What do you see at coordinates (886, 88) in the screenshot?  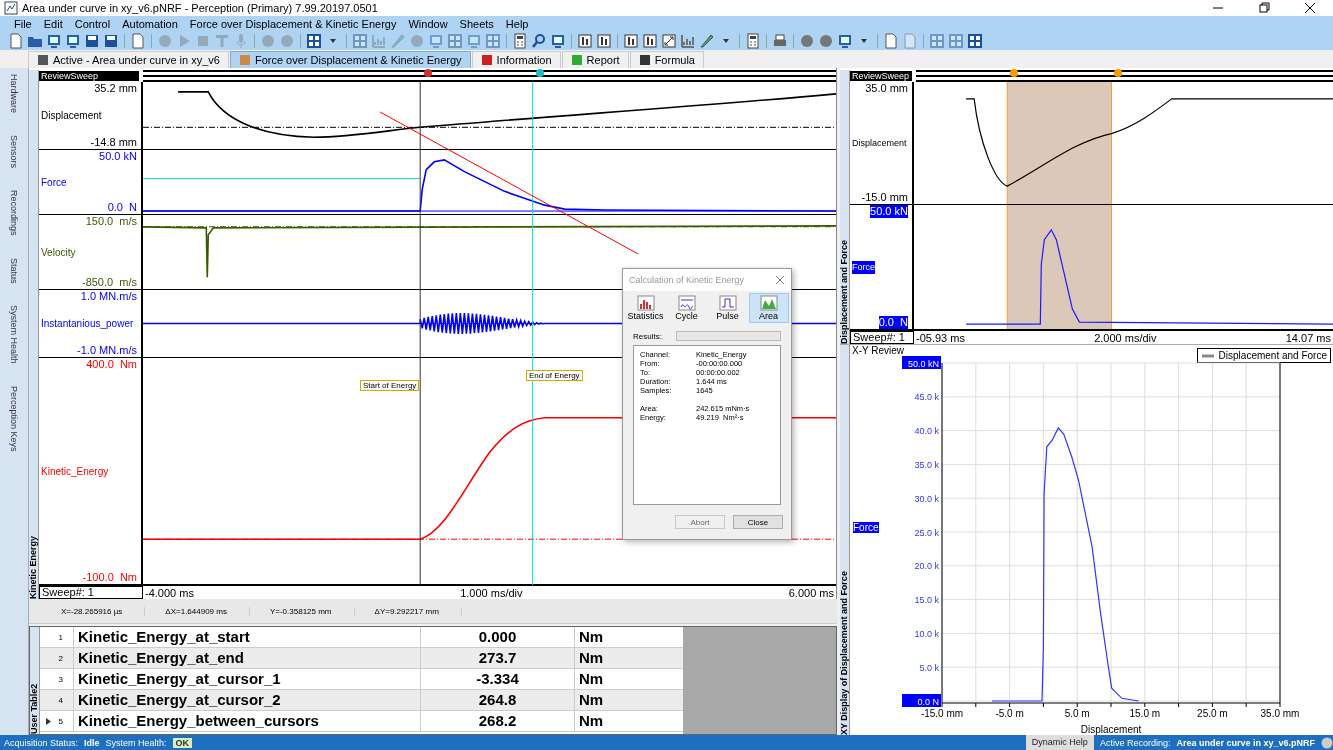 I see `range-max: 35.0 mm` at bounding box center [886, 88].